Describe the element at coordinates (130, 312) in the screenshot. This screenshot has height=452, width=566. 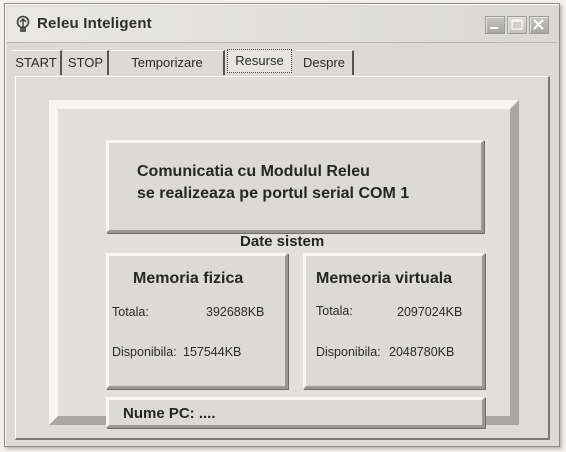
I see `physical-total-label: Totala:` at that location.